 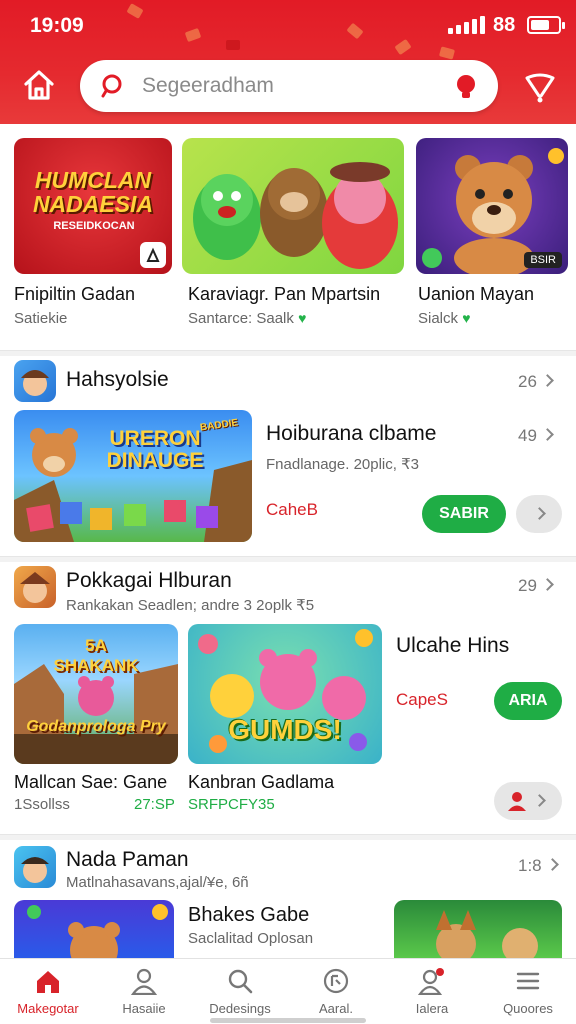 I want to click on home-indicator, so click(x=288, y=1020).